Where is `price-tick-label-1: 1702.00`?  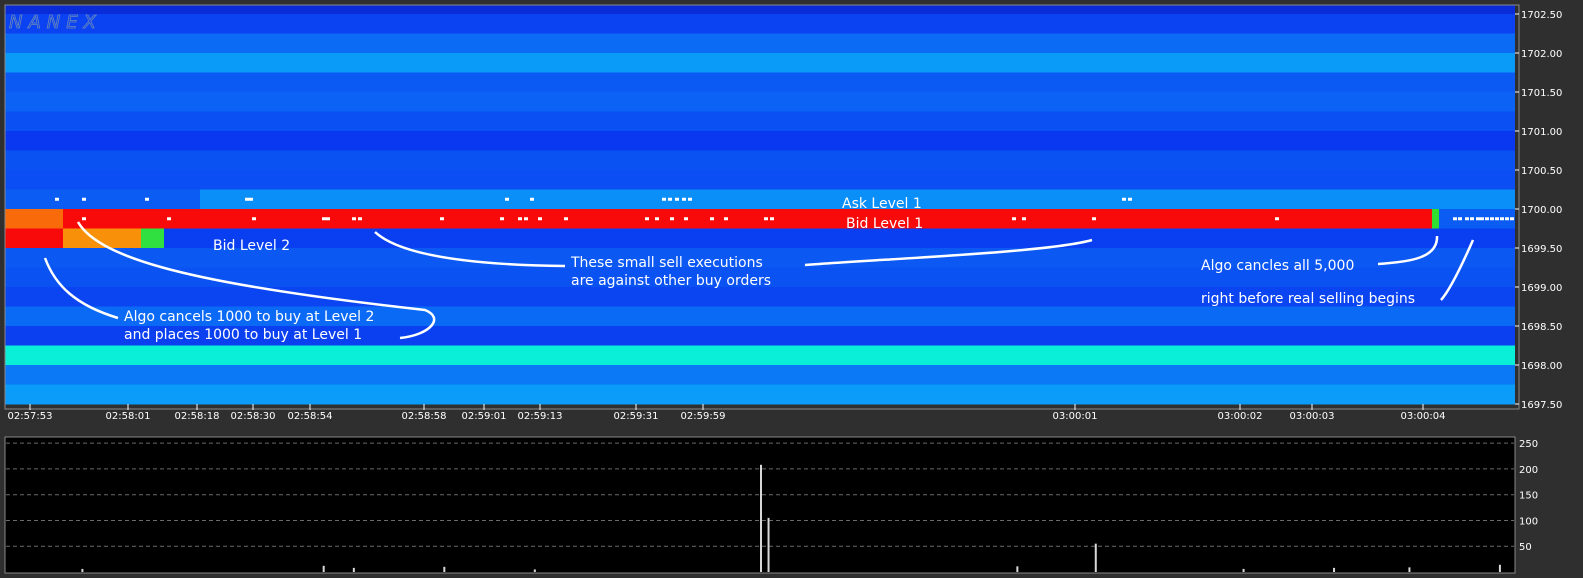
price-tick-label-1: 1702.00 is located at coordinates (1541, 54).